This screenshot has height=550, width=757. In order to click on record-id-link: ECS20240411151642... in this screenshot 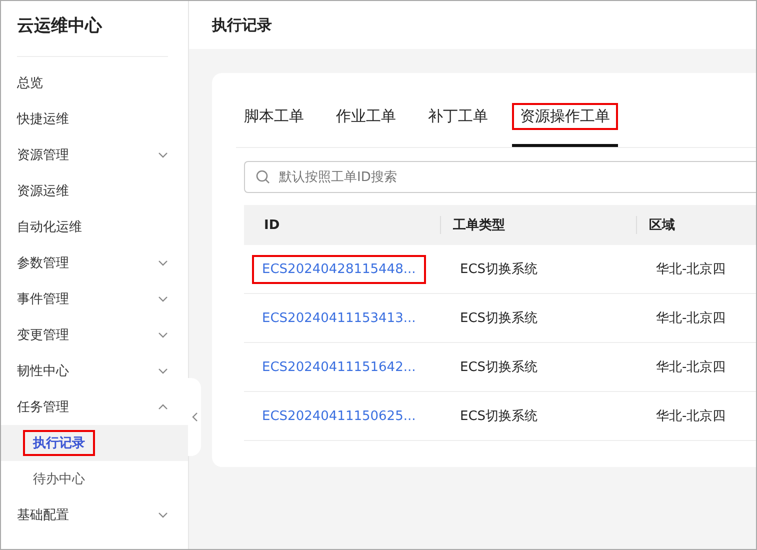, I will do `click(339, 367)`.